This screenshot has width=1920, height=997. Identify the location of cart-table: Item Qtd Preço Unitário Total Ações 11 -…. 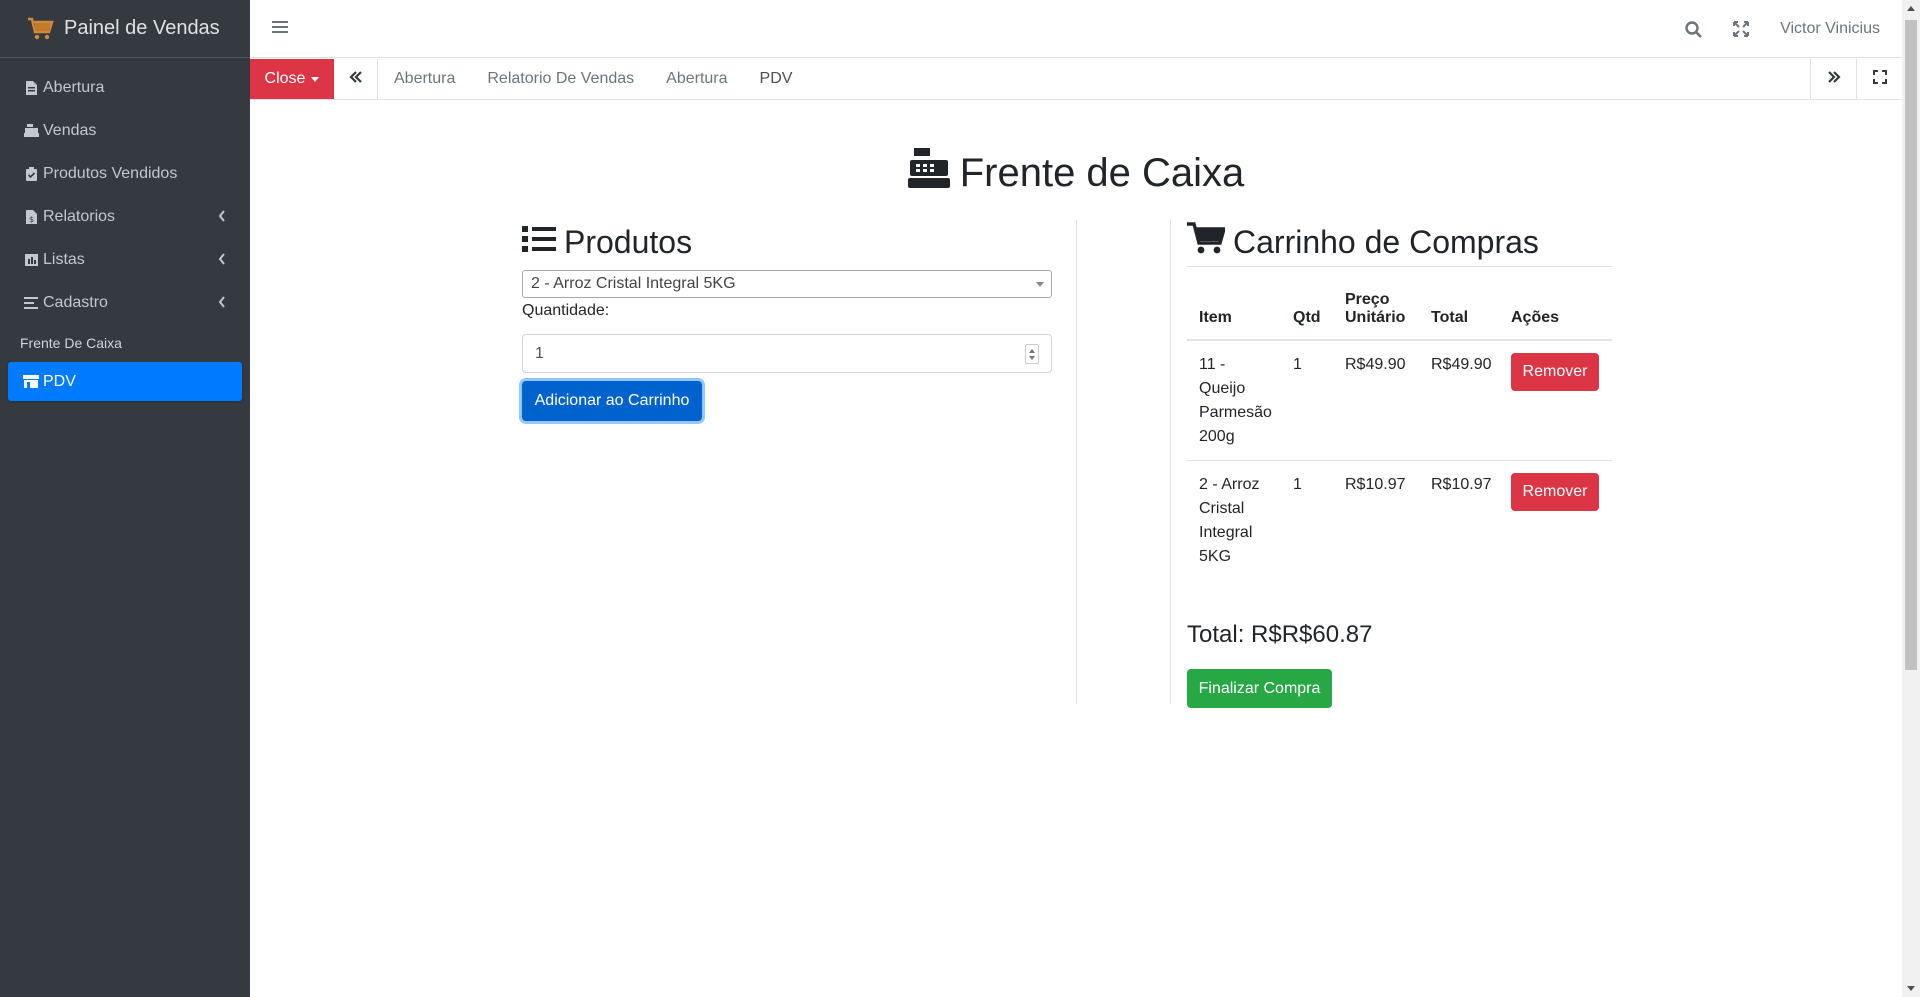
(1399, 423).